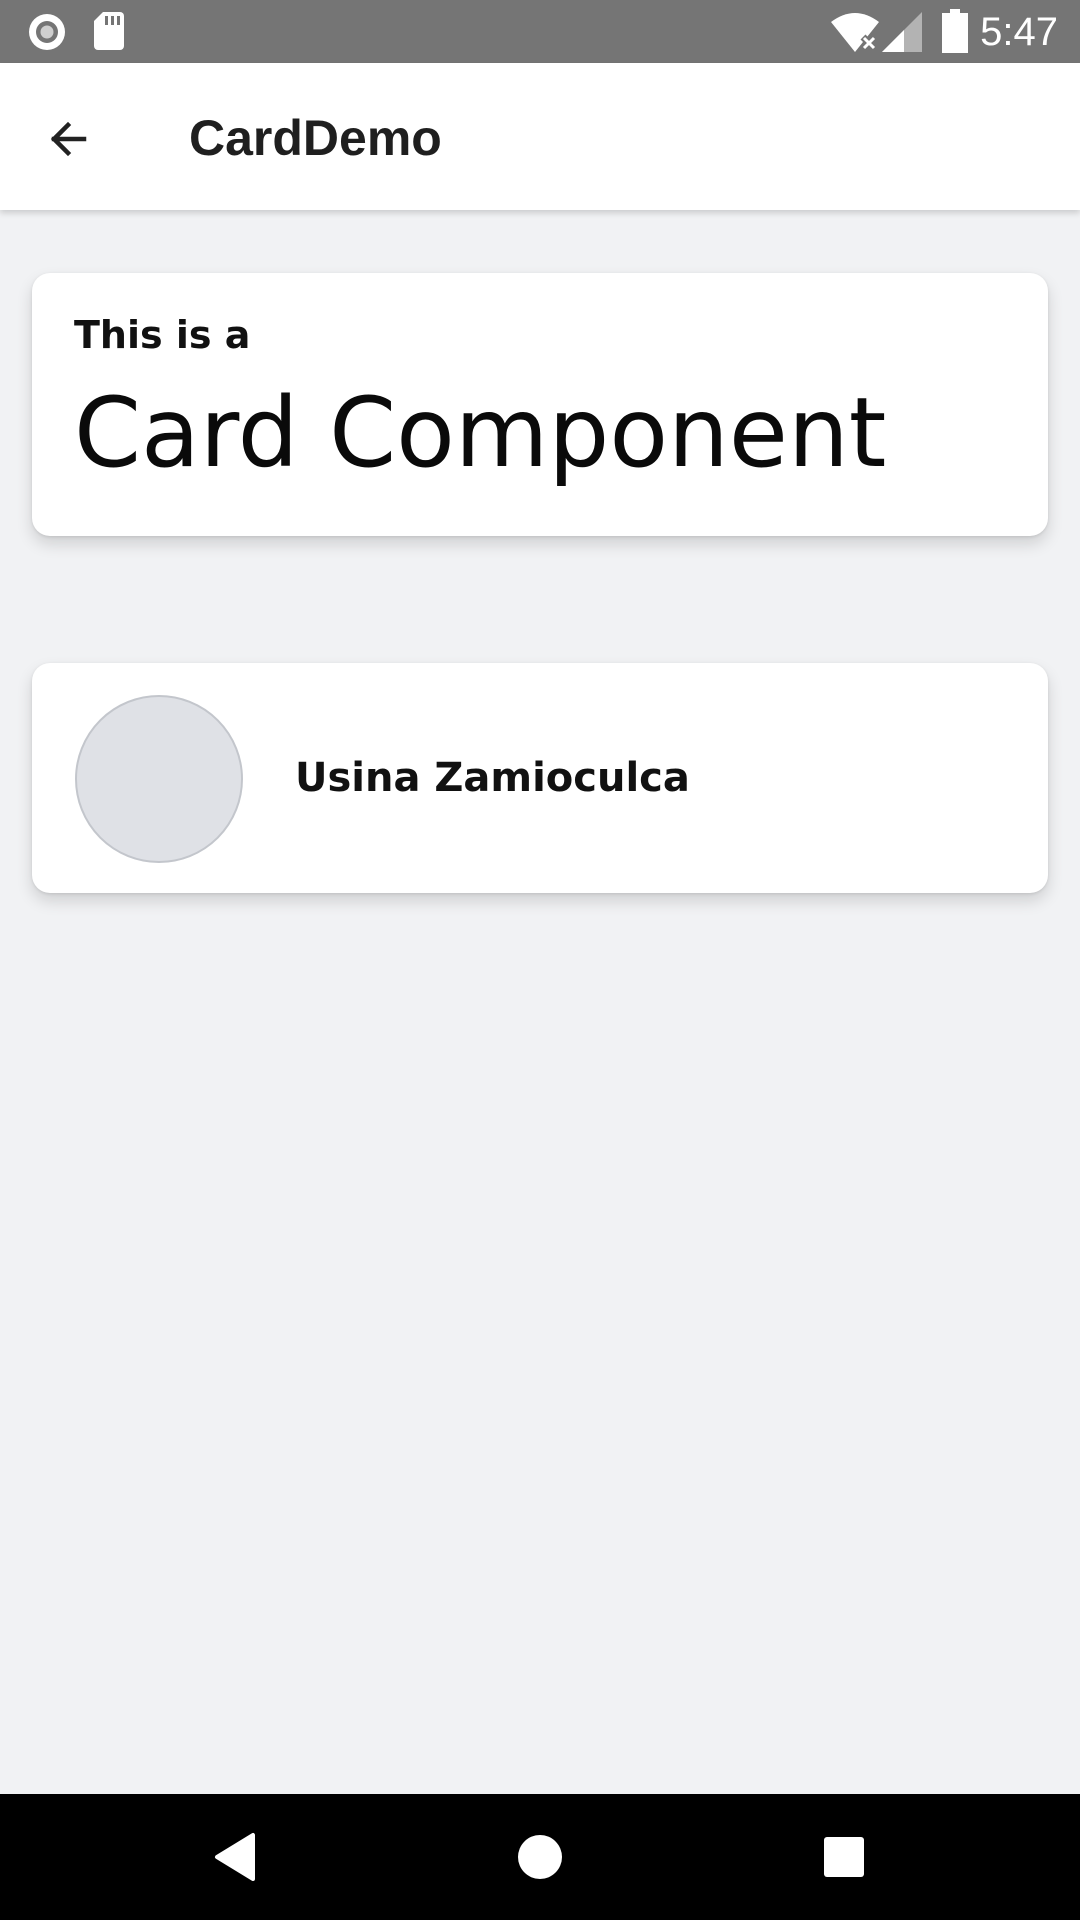  I want to click on battery-icon, so click(955, 31).